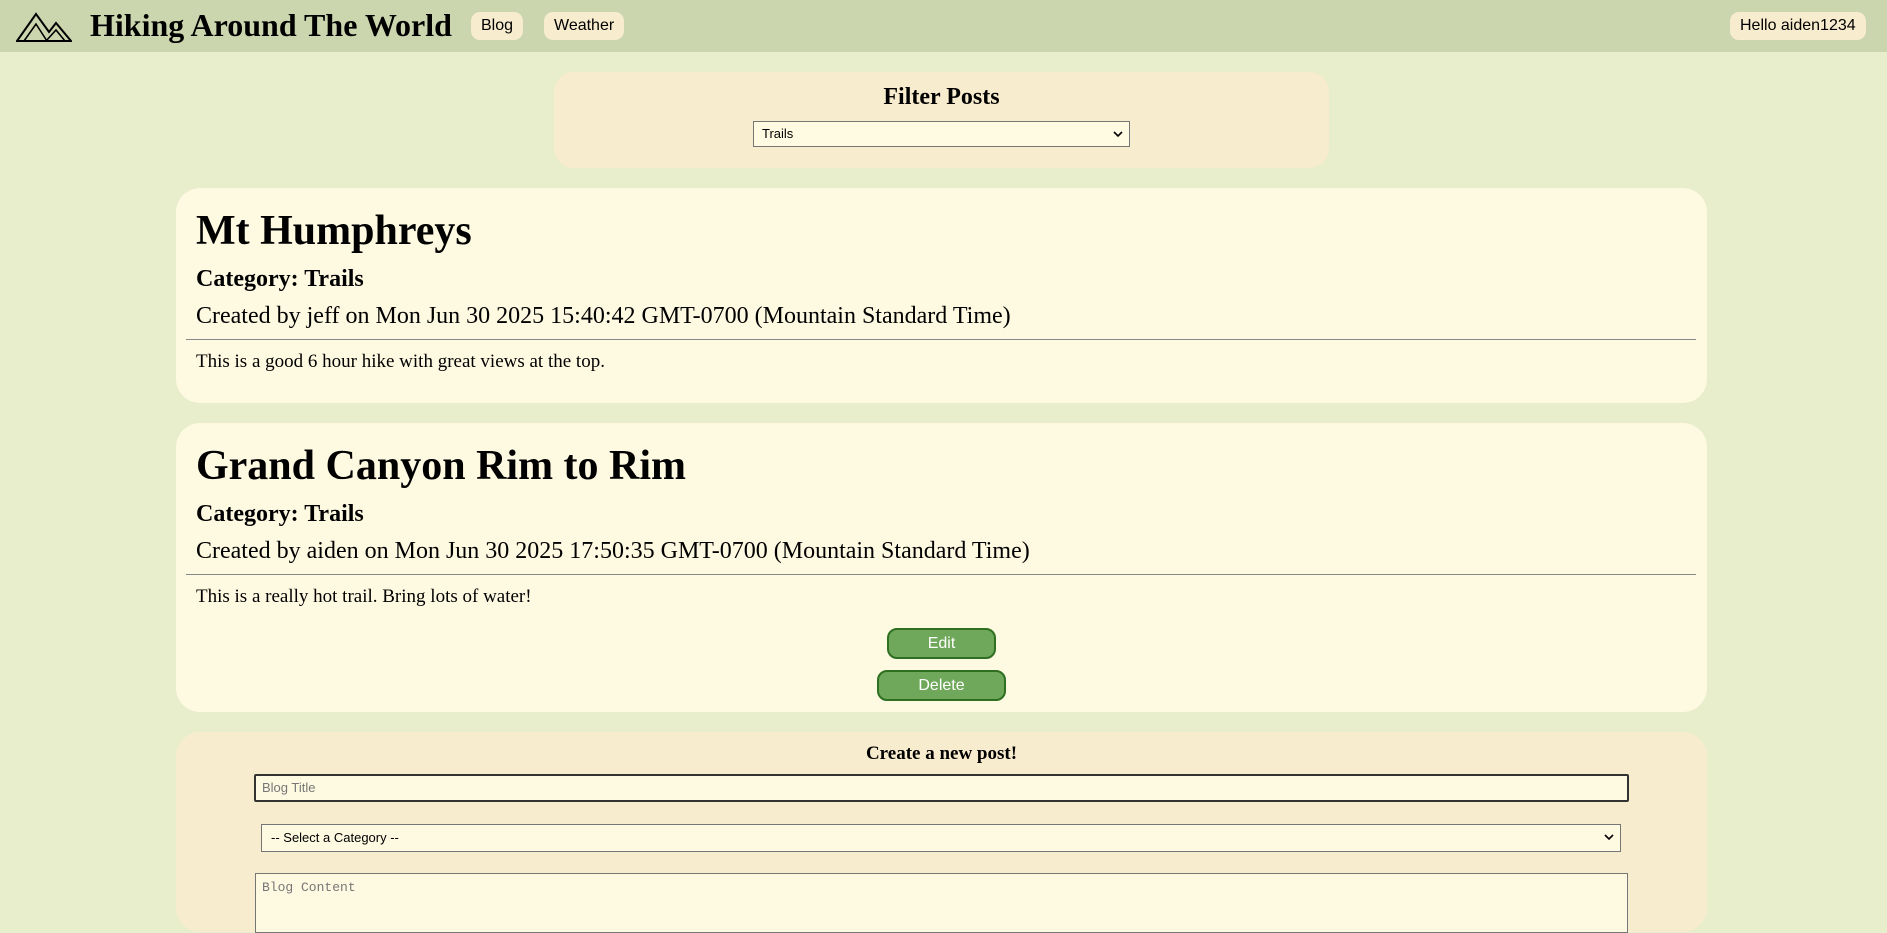  Describe the element at coordinates (941, 788) in the screenshot. I see `blog-title-input: Blog Title` at that location.